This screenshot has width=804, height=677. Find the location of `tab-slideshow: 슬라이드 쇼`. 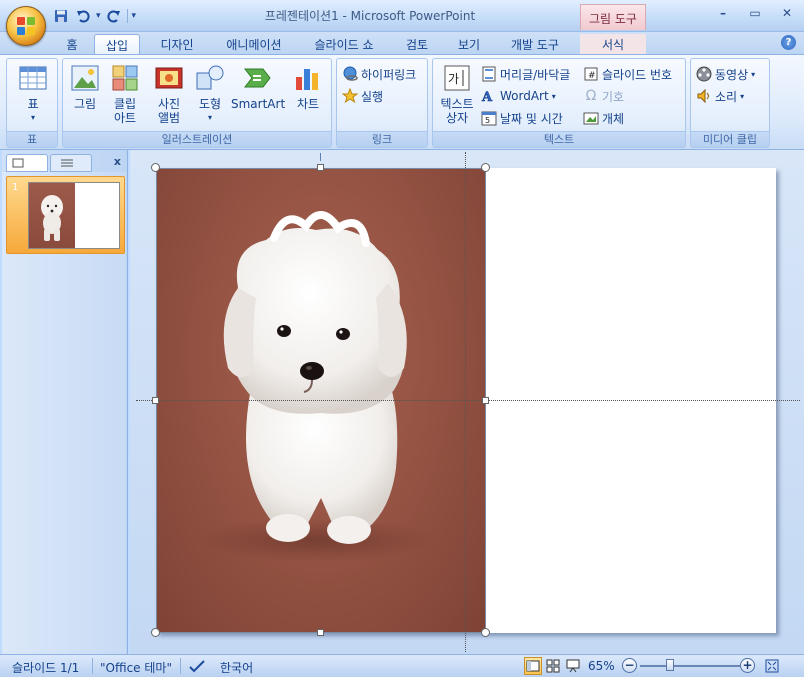

tab-slideshow: 슬라이드 쇼 is located at coordinates (344, 44).